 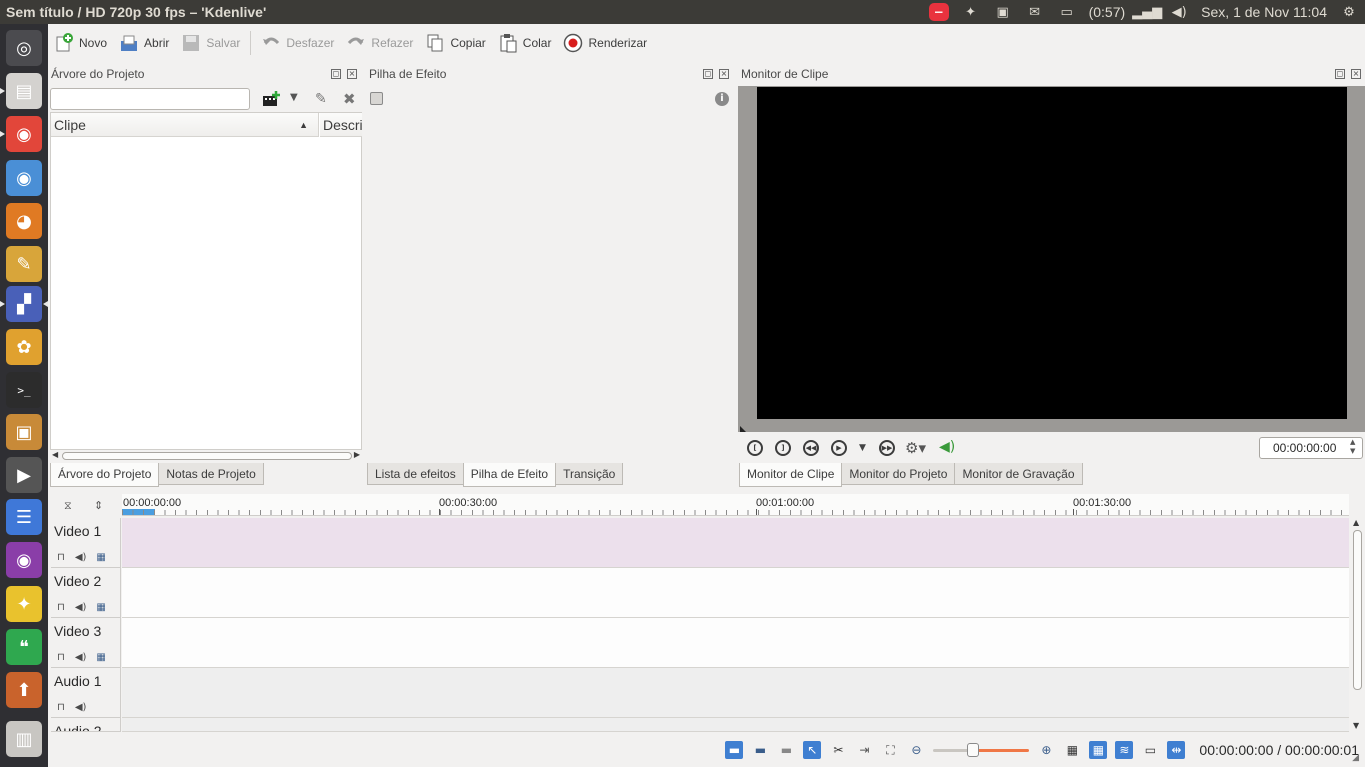 I want to click on timeline-vscrollbar: ▲ ▼, so click(x=1357, y=624).